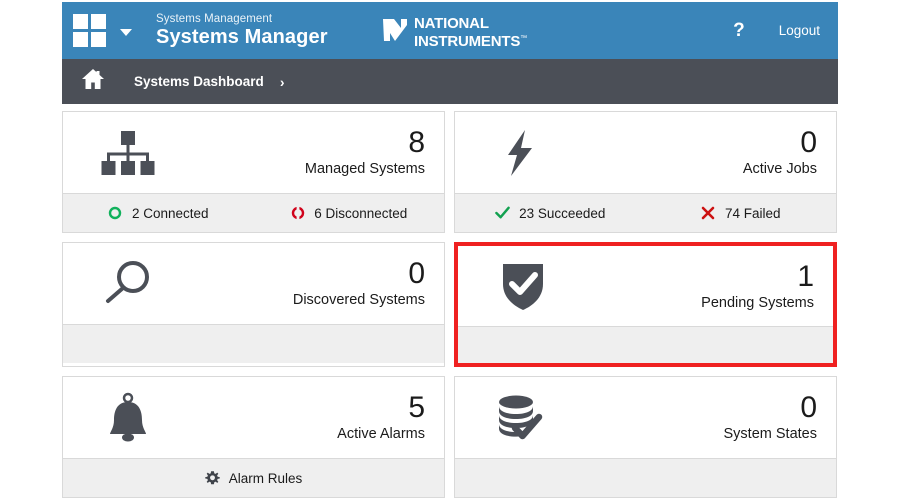  I want to click on magnifier-icon, so click(128, 284).